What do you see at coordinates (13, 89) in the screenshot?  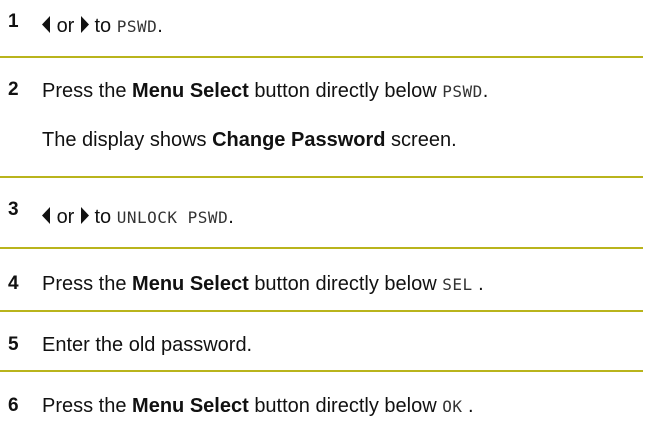 I see `step-number: 2` at bounding box center [13, 89].